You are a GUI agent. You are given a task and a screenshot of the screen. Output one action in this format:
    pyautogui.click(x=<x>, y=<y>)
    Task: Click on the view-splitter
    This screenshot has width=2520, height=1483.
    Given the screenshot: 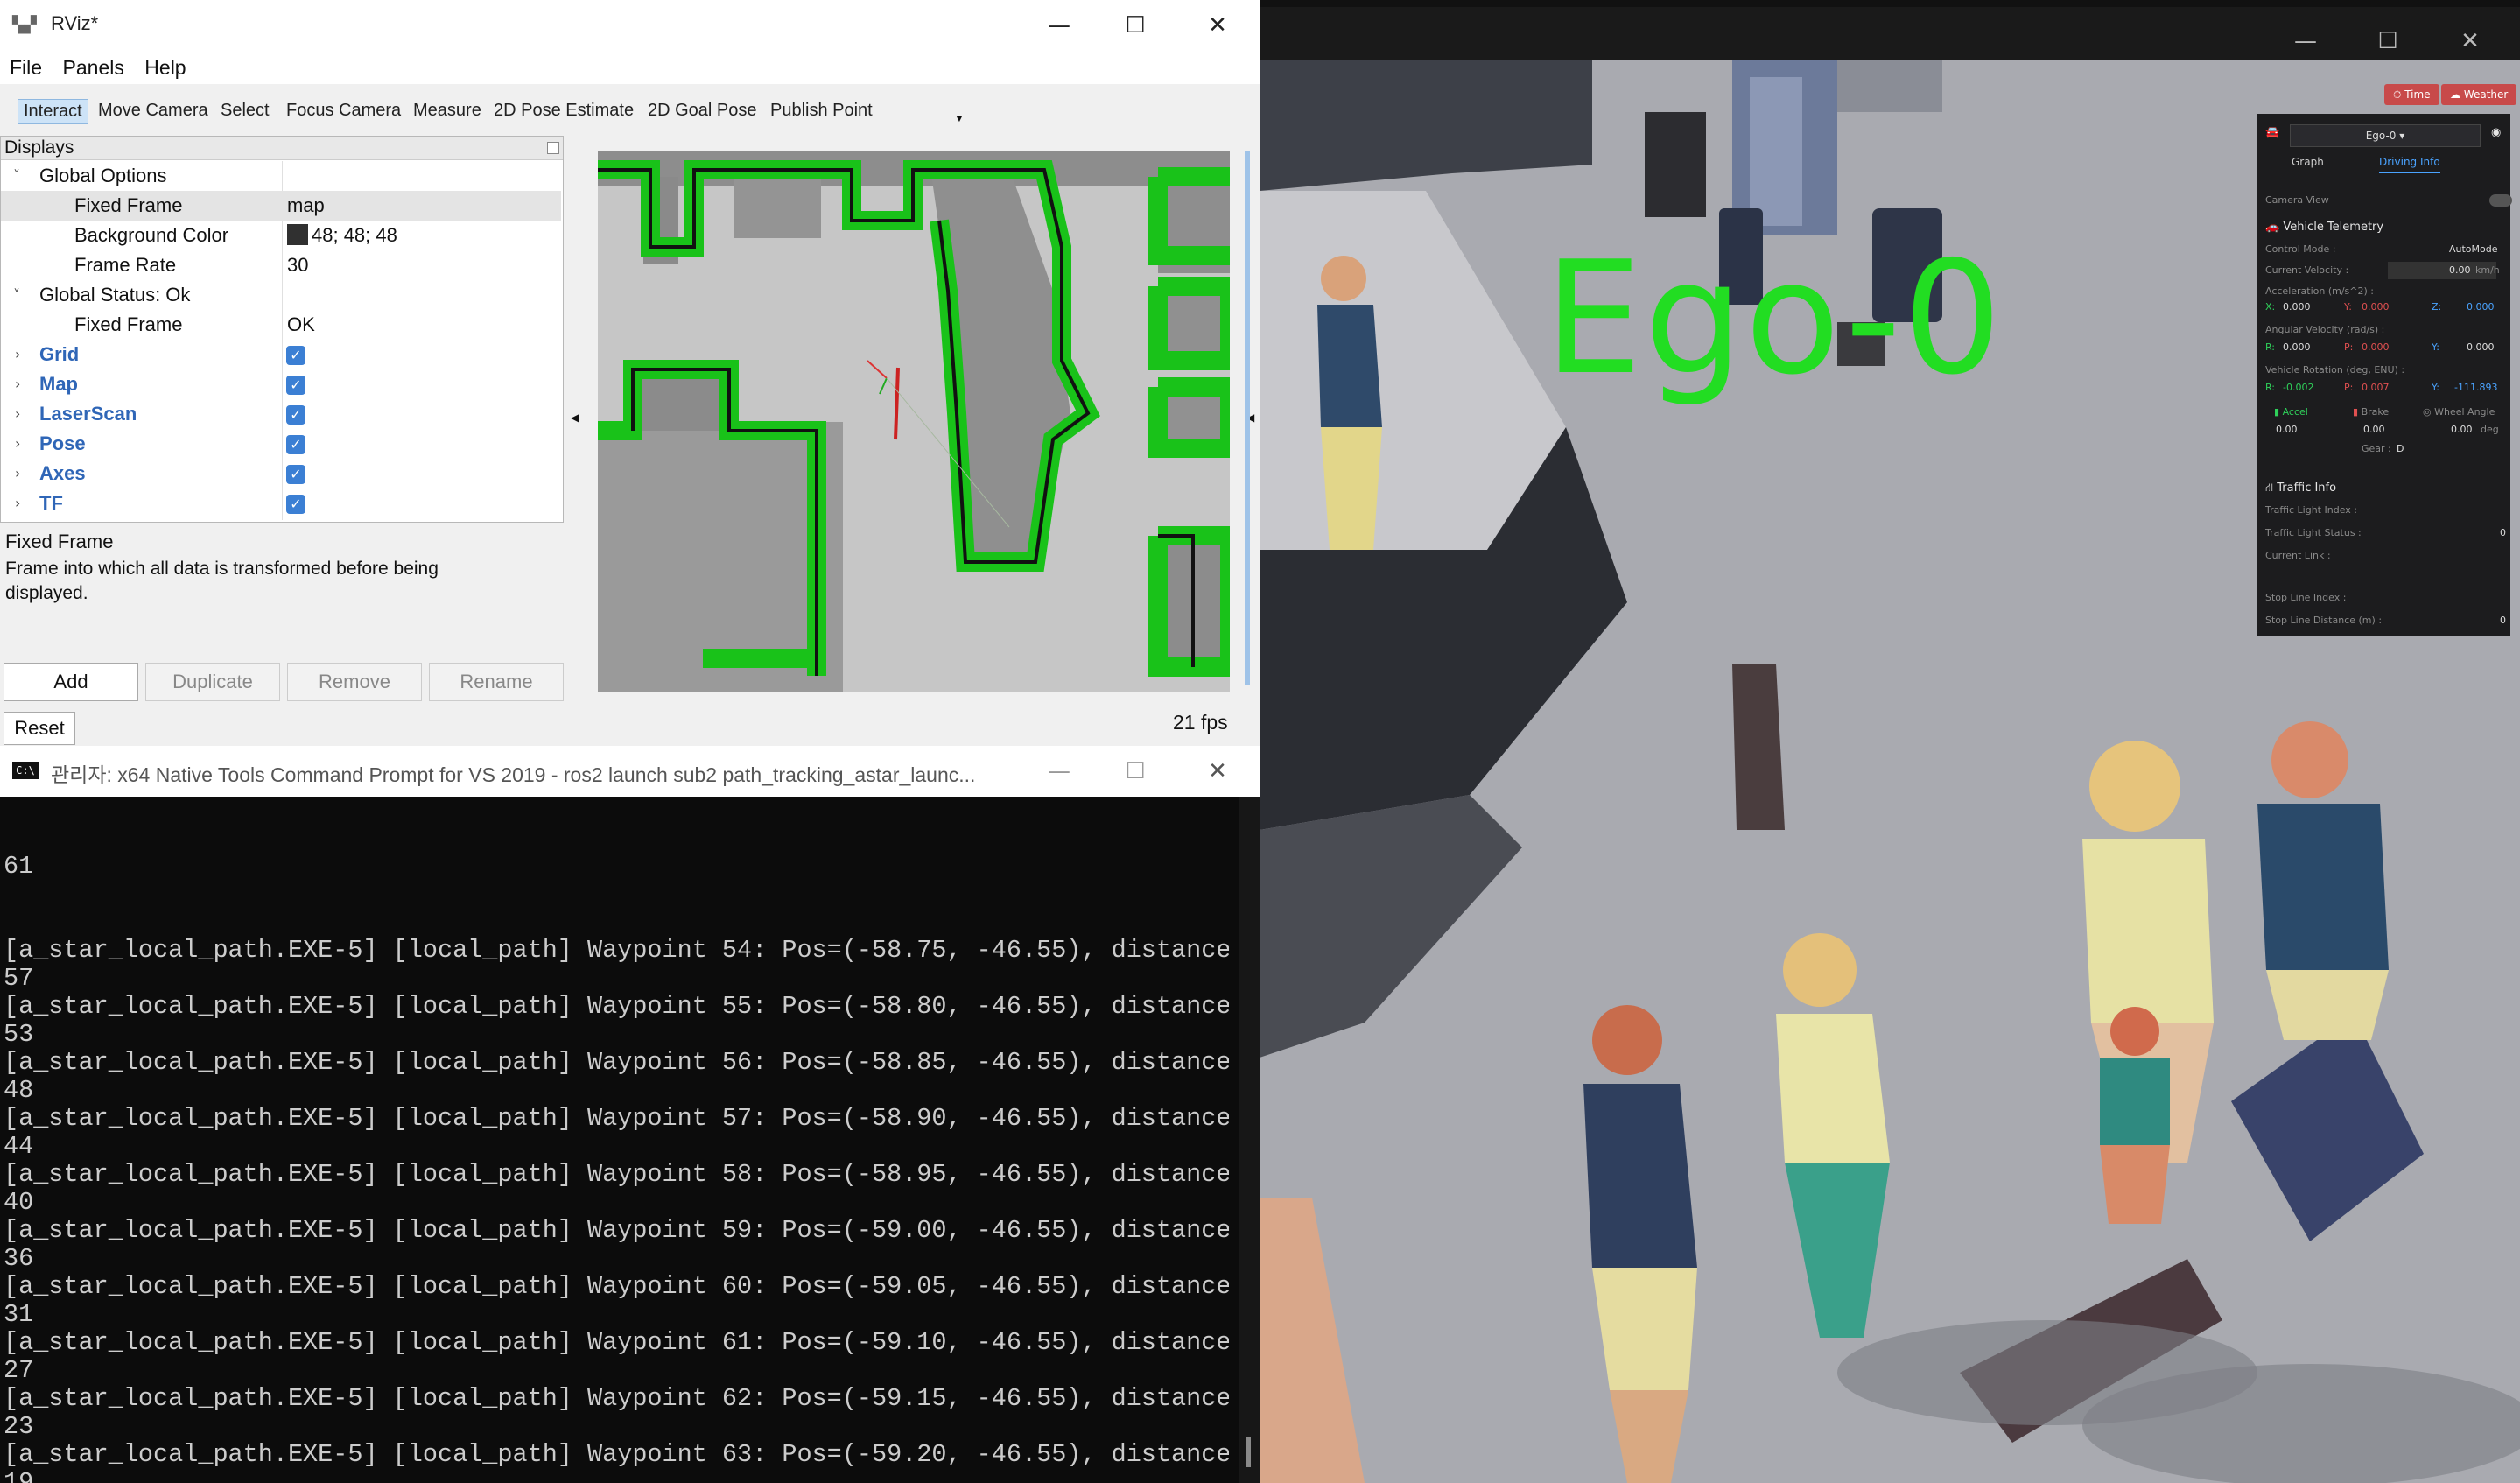 What is the action you would take?
    pyautogui.click(x=1247, y=418)
    